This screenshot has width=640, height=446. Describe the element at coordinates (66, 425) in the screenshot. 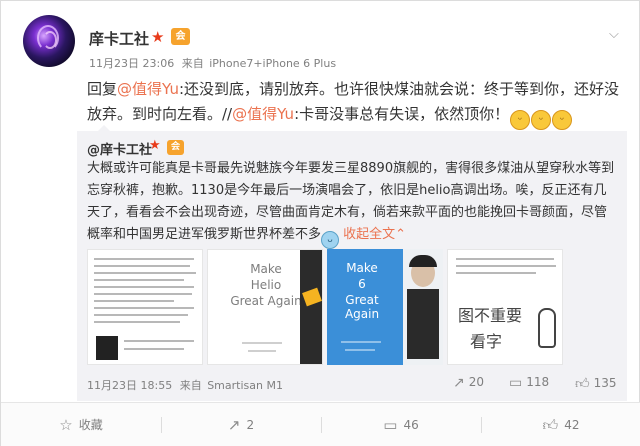

I see `bookmark-icon: ☆` at that location.